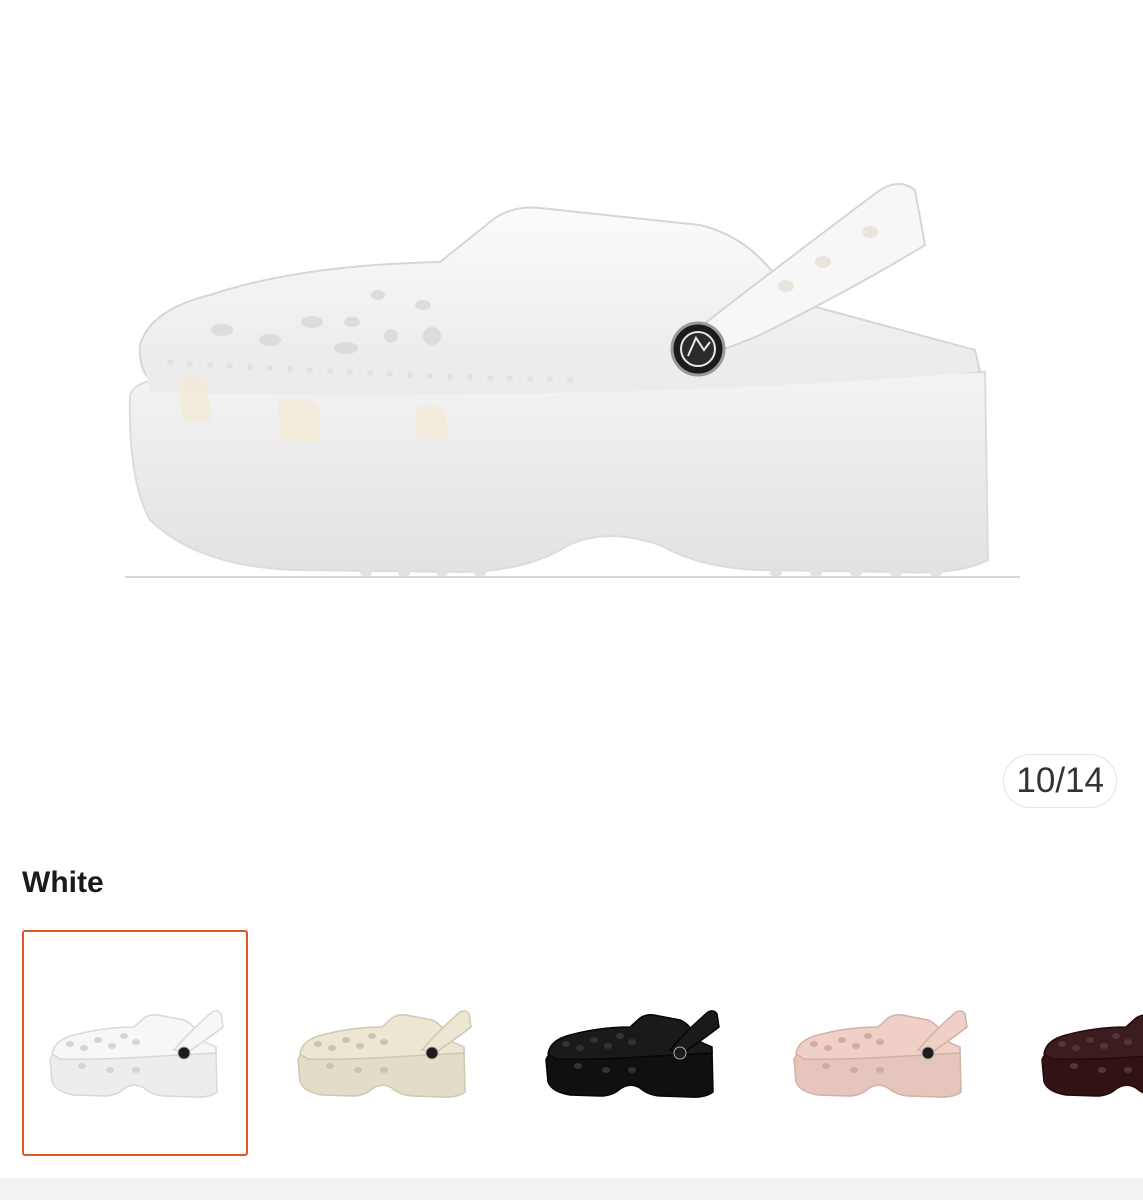 This screenshot has width=1143, height=1200. I want to click on selected-variant-label: White, so click(63, 882).